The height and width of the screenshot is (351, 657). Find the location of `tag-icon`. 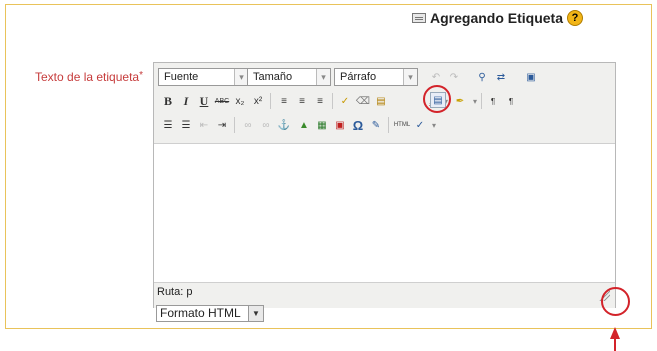

tag-icon is located at coordinates (419, 18).